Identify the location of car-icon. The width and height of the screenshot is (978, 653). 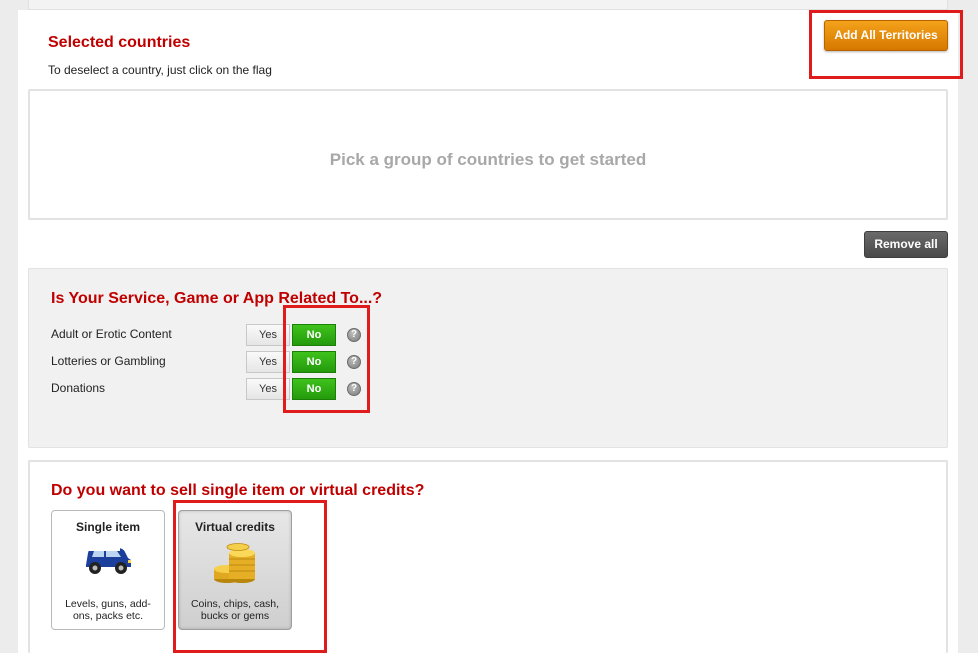
(108, 561).